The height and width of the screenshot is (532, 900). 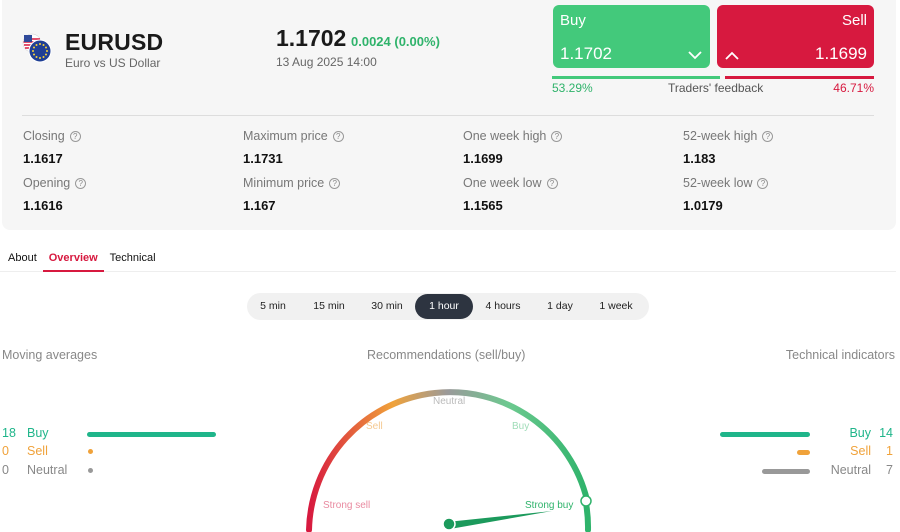 What do you see at coordinates (765, 434) in the screenshot?
I see `ti-buy-bar` at bounding box center [765, 434].